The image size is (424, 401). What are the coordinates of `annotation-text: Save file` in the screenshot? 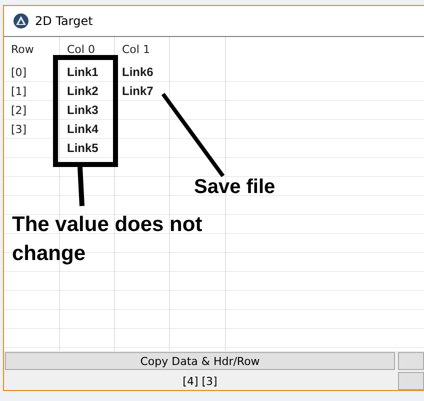 It's located at (235, 187).